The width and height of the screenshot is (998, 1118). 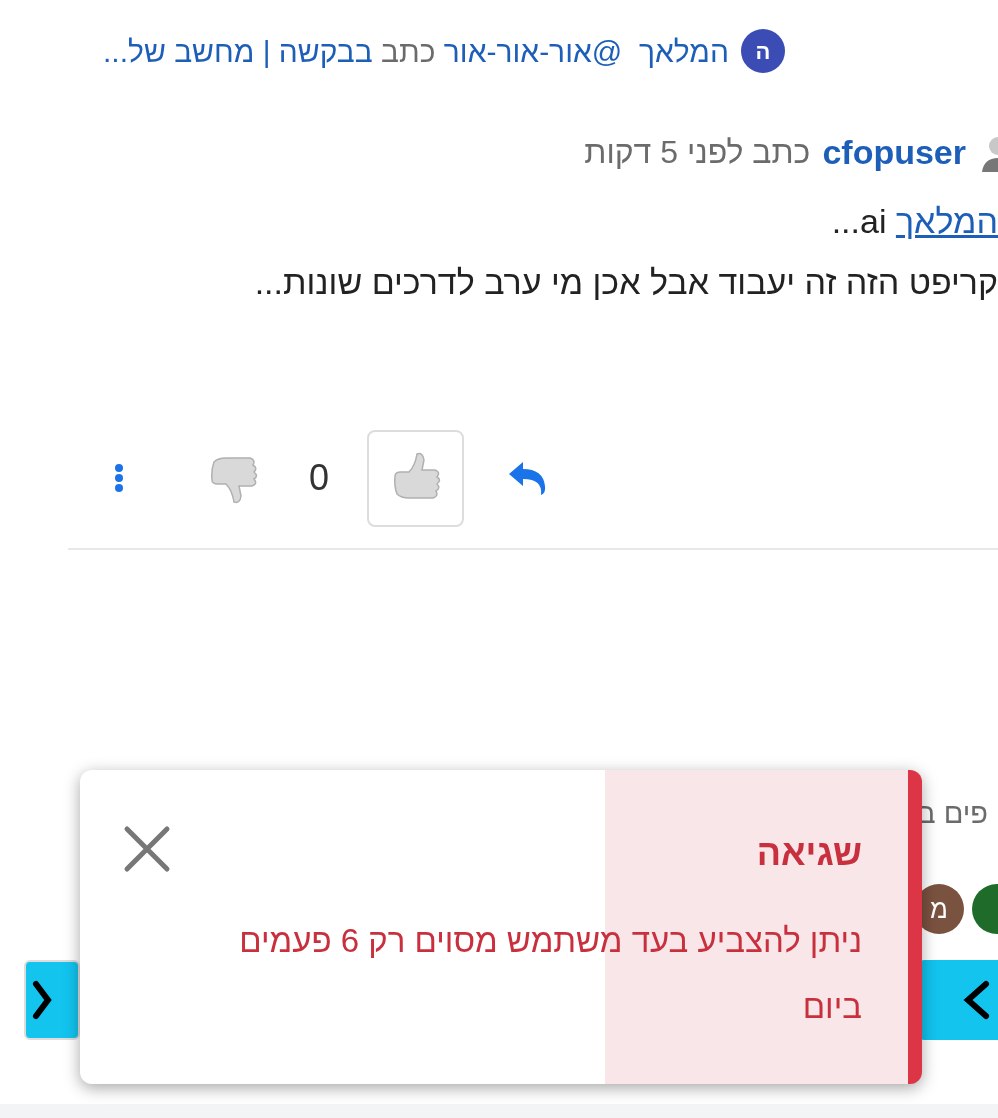 I want to click on close-button, so click(x=147, y=849).